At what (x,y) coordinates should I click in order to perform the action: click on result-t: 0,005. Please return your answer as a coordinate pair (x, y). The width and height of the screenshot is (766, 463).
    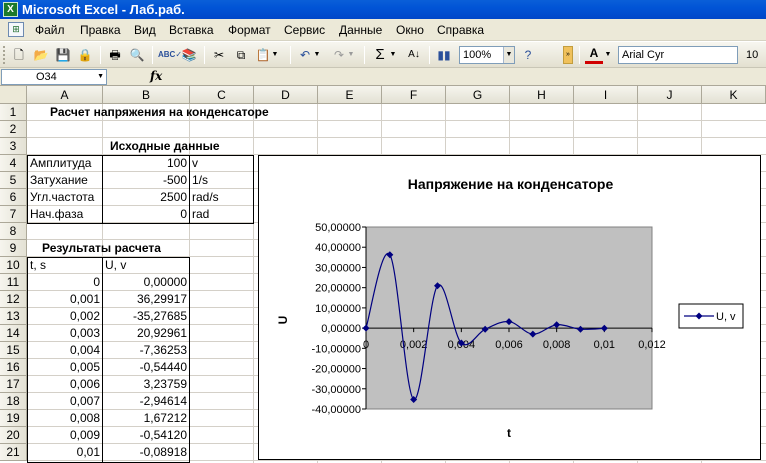
    Looking at the image, I should click on (65, 367).